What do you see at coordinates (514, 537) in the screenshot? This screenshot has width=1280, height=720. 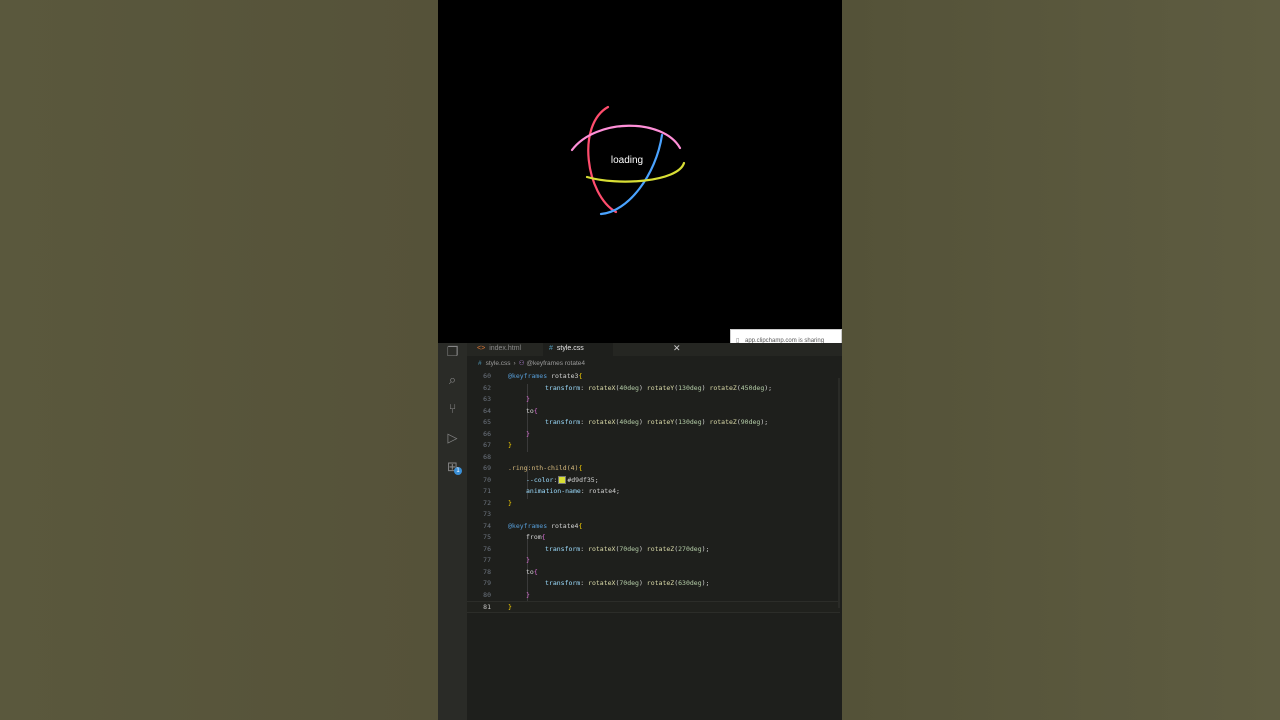 I see `code-line: 75 from{` at bounding box center [514, 537].